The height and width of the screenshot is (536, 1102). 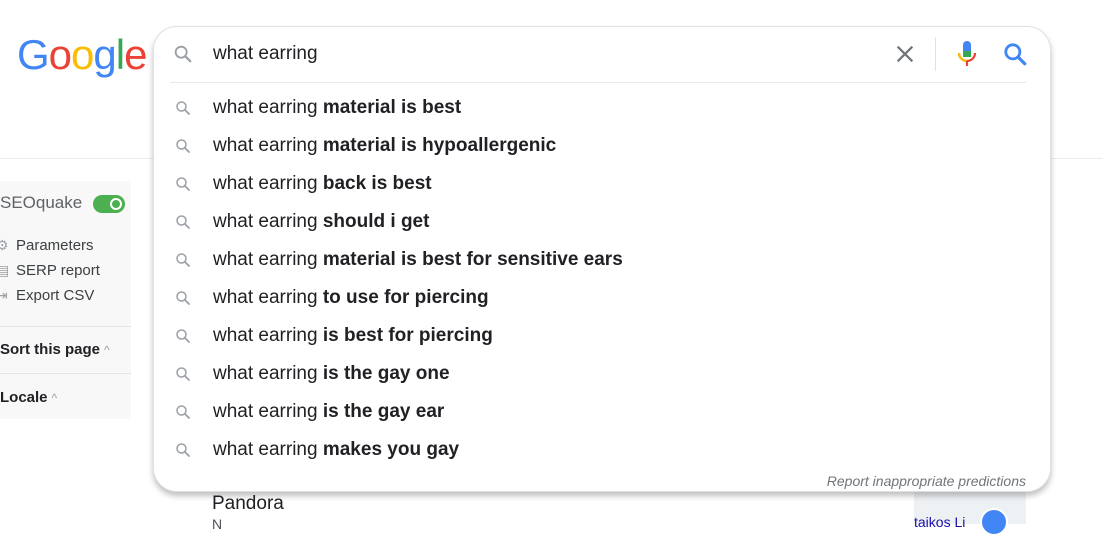 I want to click on seoquake-export-csv: ⇥ Export CSV, so click(x=47, y=295).